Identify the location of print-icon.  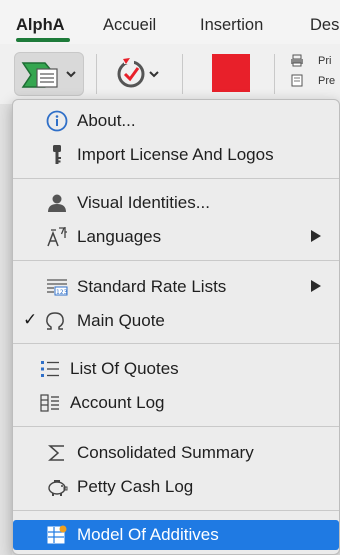
(297, 60).